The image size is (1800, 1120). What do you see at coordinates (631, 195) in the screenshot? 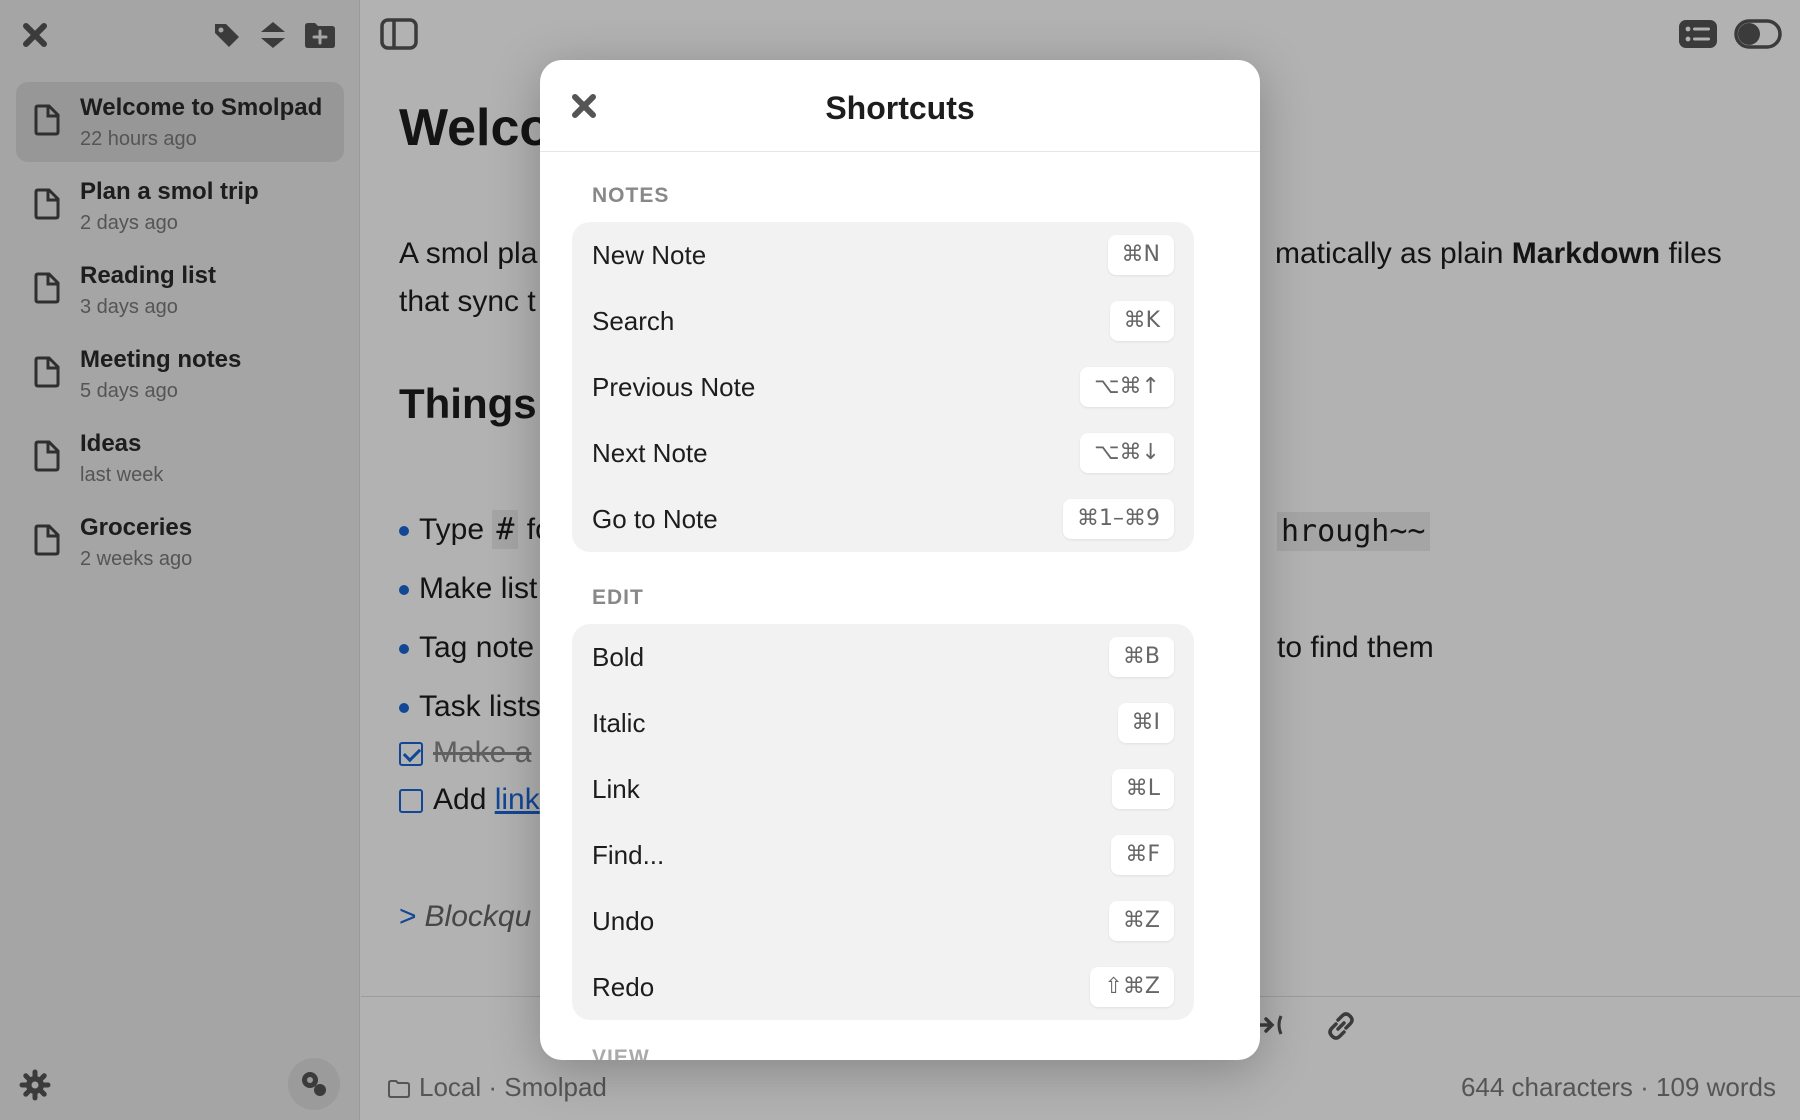
I see `section-label-notes: NOTES` at bounding box center [631, 195].